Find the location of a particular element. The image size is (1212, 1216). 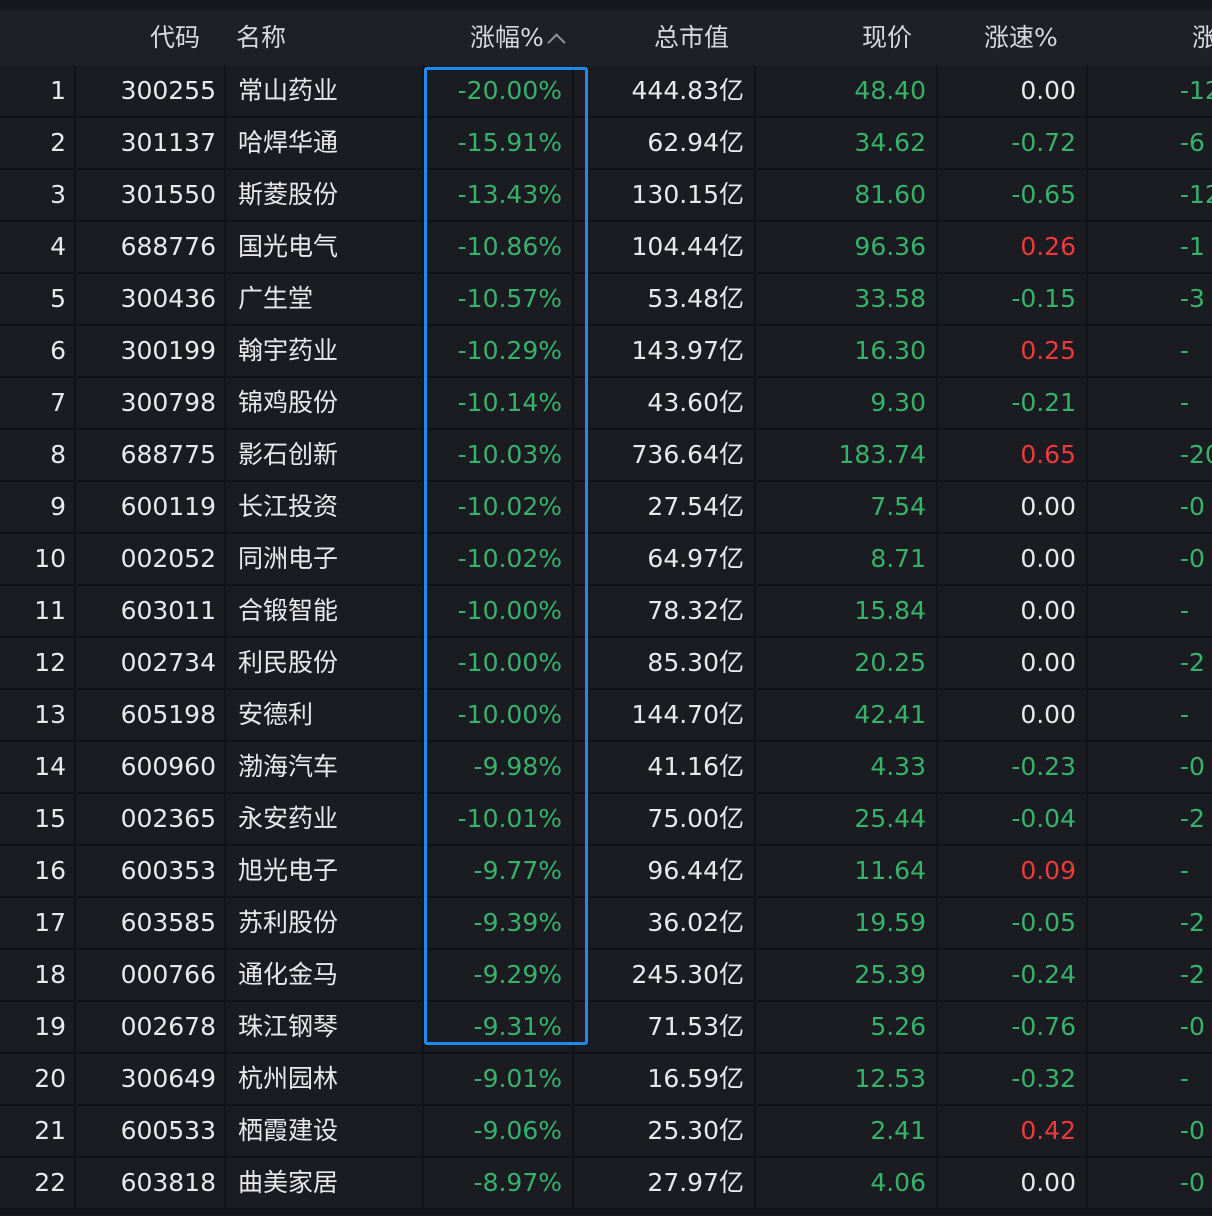

price: 5.26 is located at coordinates (898, 1026).